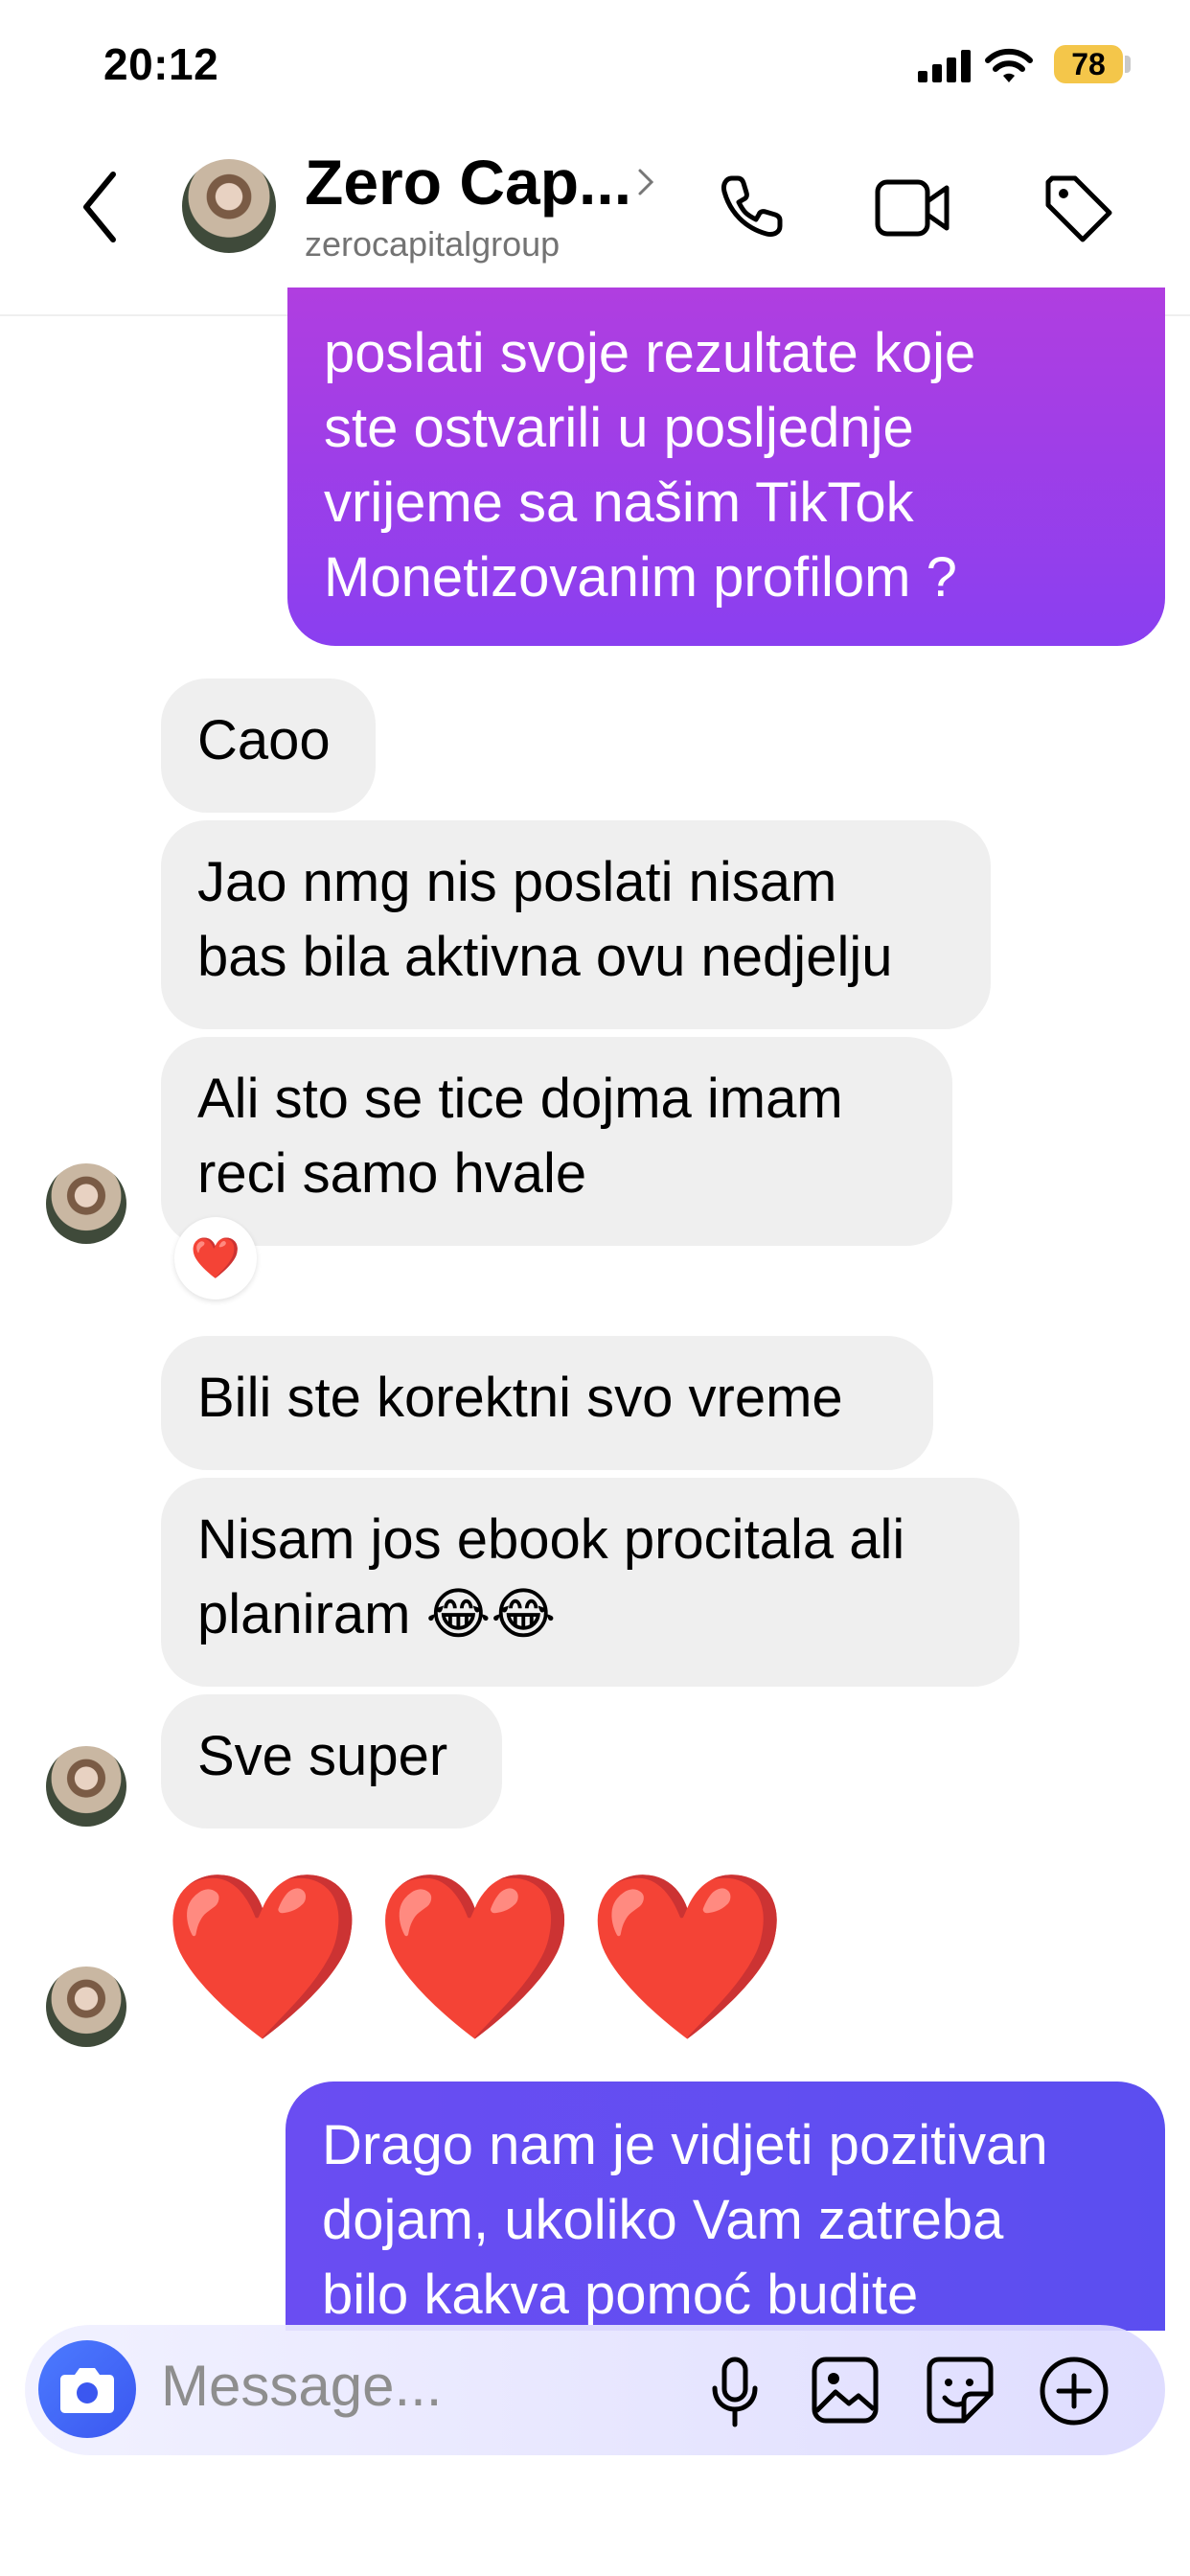  What do you see at coordinates (1009, 66) in the screenshot?
I see `wifi-icon` at bounding box center [1009, 66].